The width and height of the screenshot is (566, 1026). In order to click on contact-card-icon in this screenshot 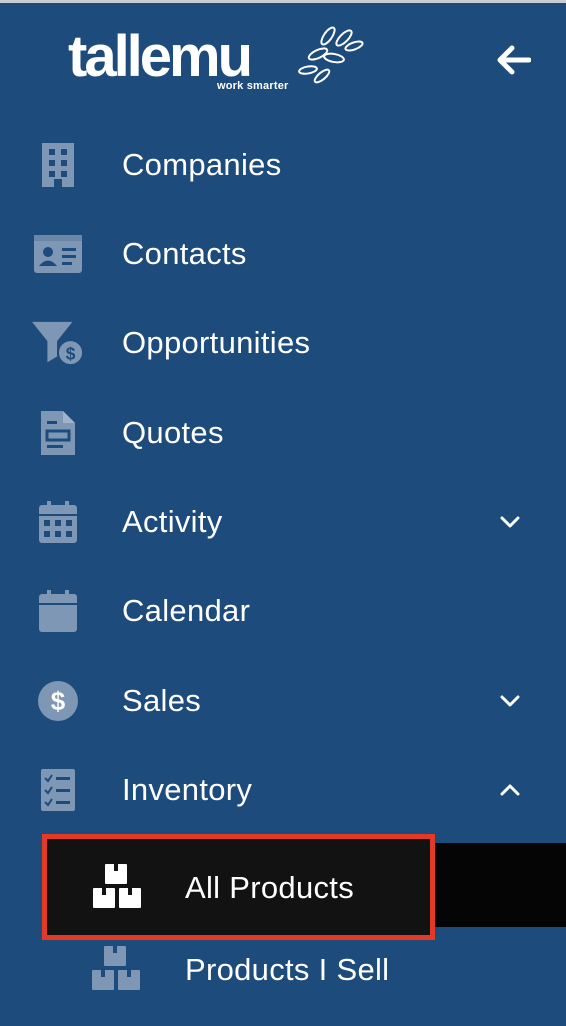, I will do `click(58, 254)`.